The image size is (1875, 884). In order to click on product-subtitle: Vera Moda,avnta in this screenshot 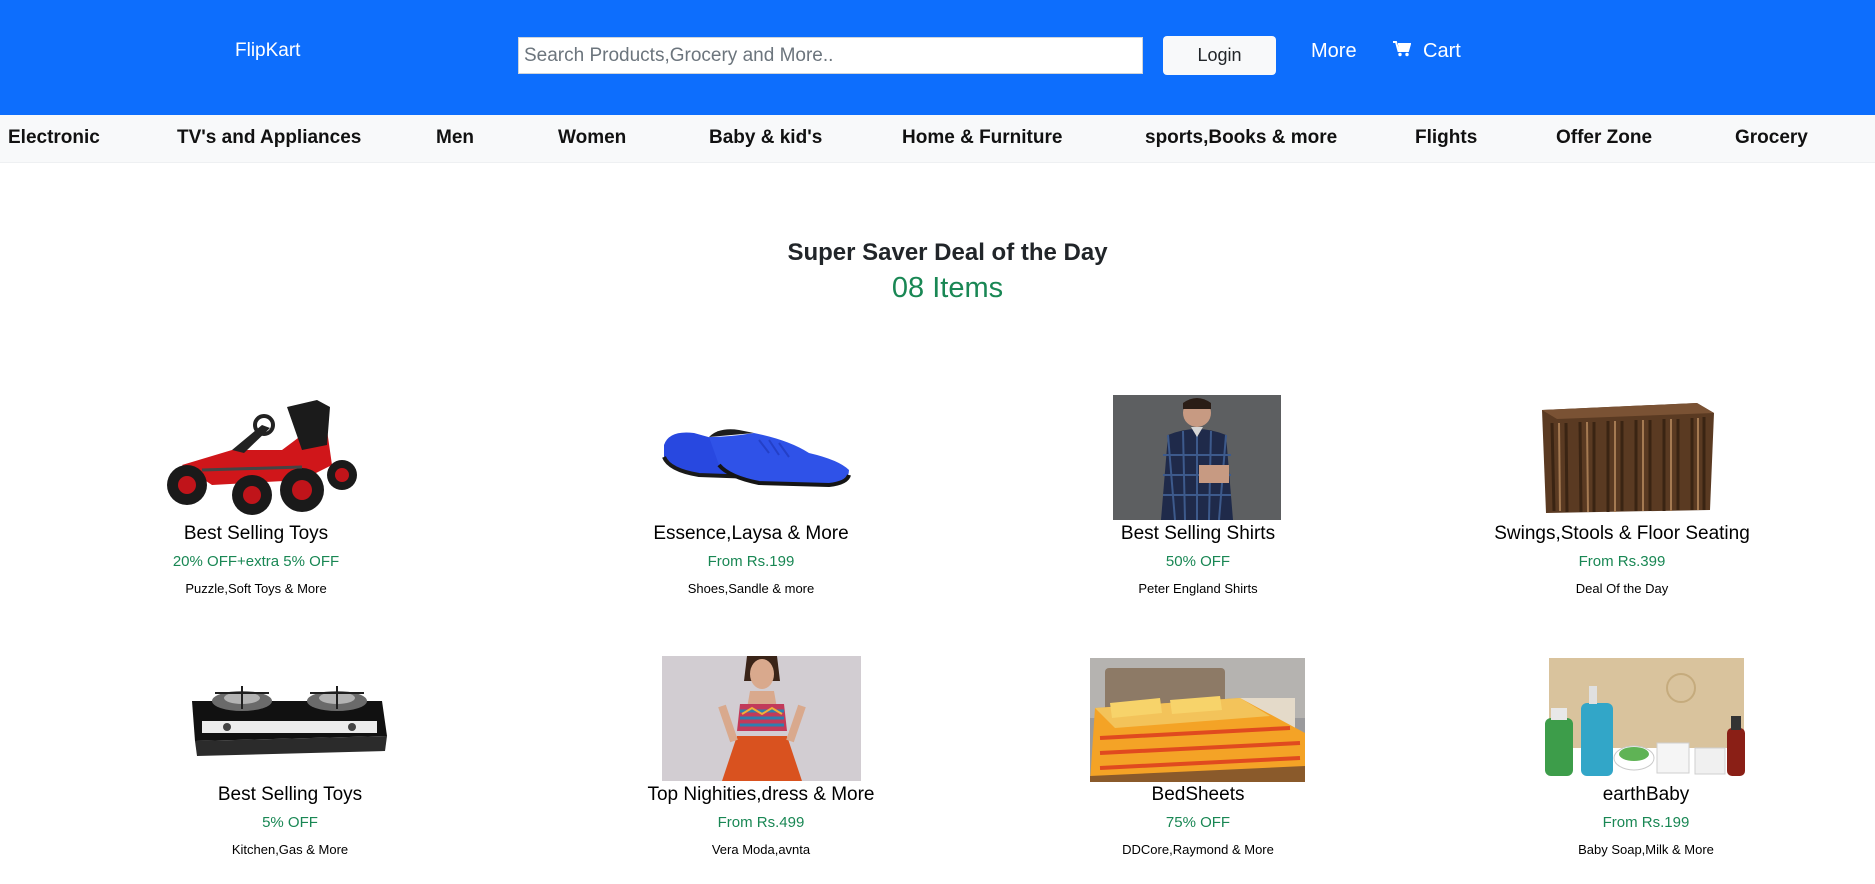, I will do `click(761, 849)`.